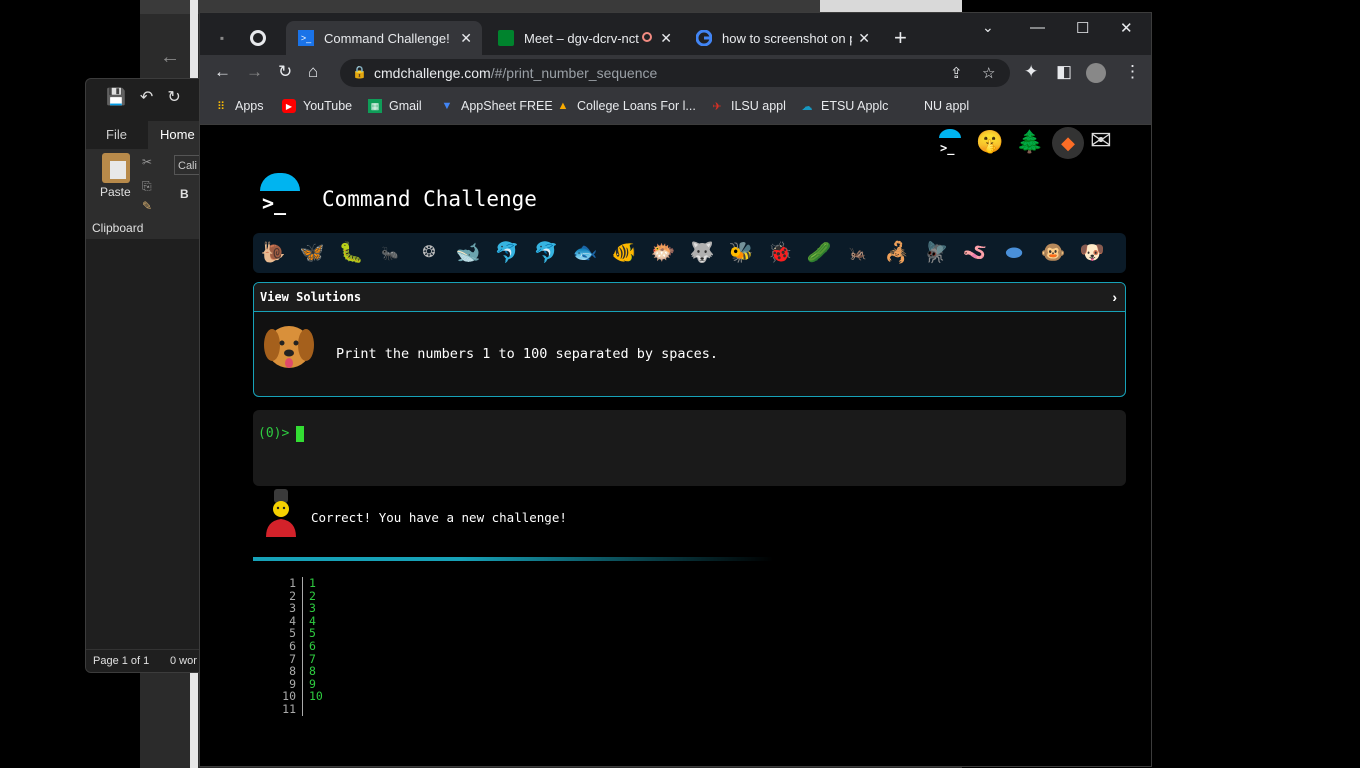  Describe the element at coordinates (184, 194) in the screenshot. I see `bold-button: B` at that location.